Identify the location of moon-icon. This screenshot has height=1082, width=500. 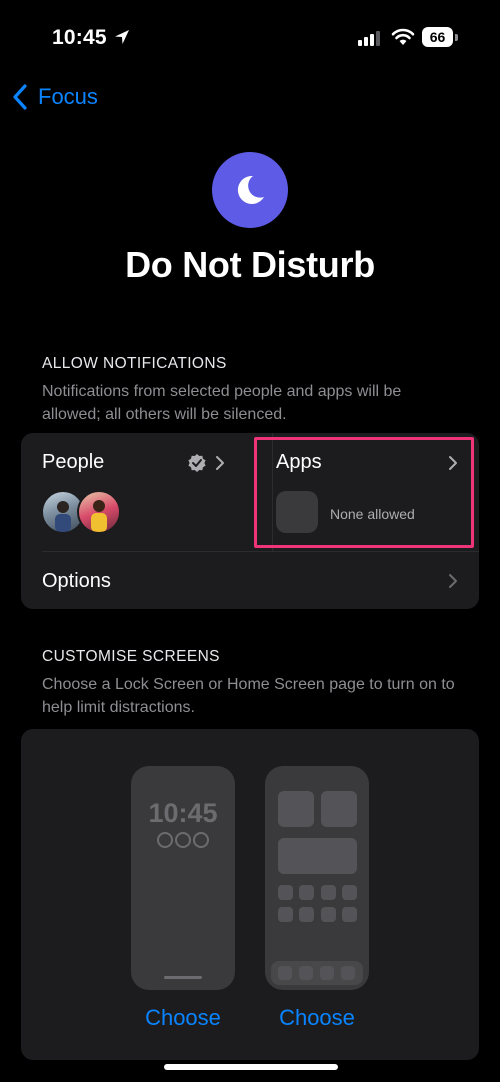
(250, 189).